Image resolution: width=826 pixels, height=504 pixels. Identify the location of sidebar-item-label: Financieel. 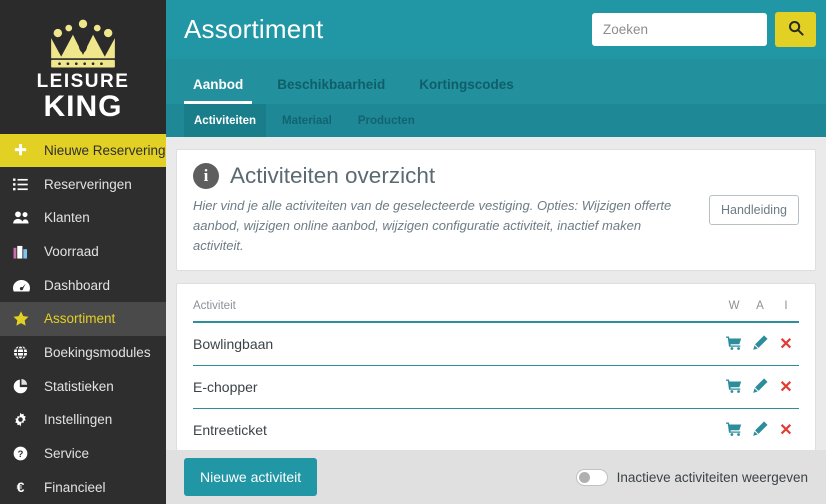
(75, 487).